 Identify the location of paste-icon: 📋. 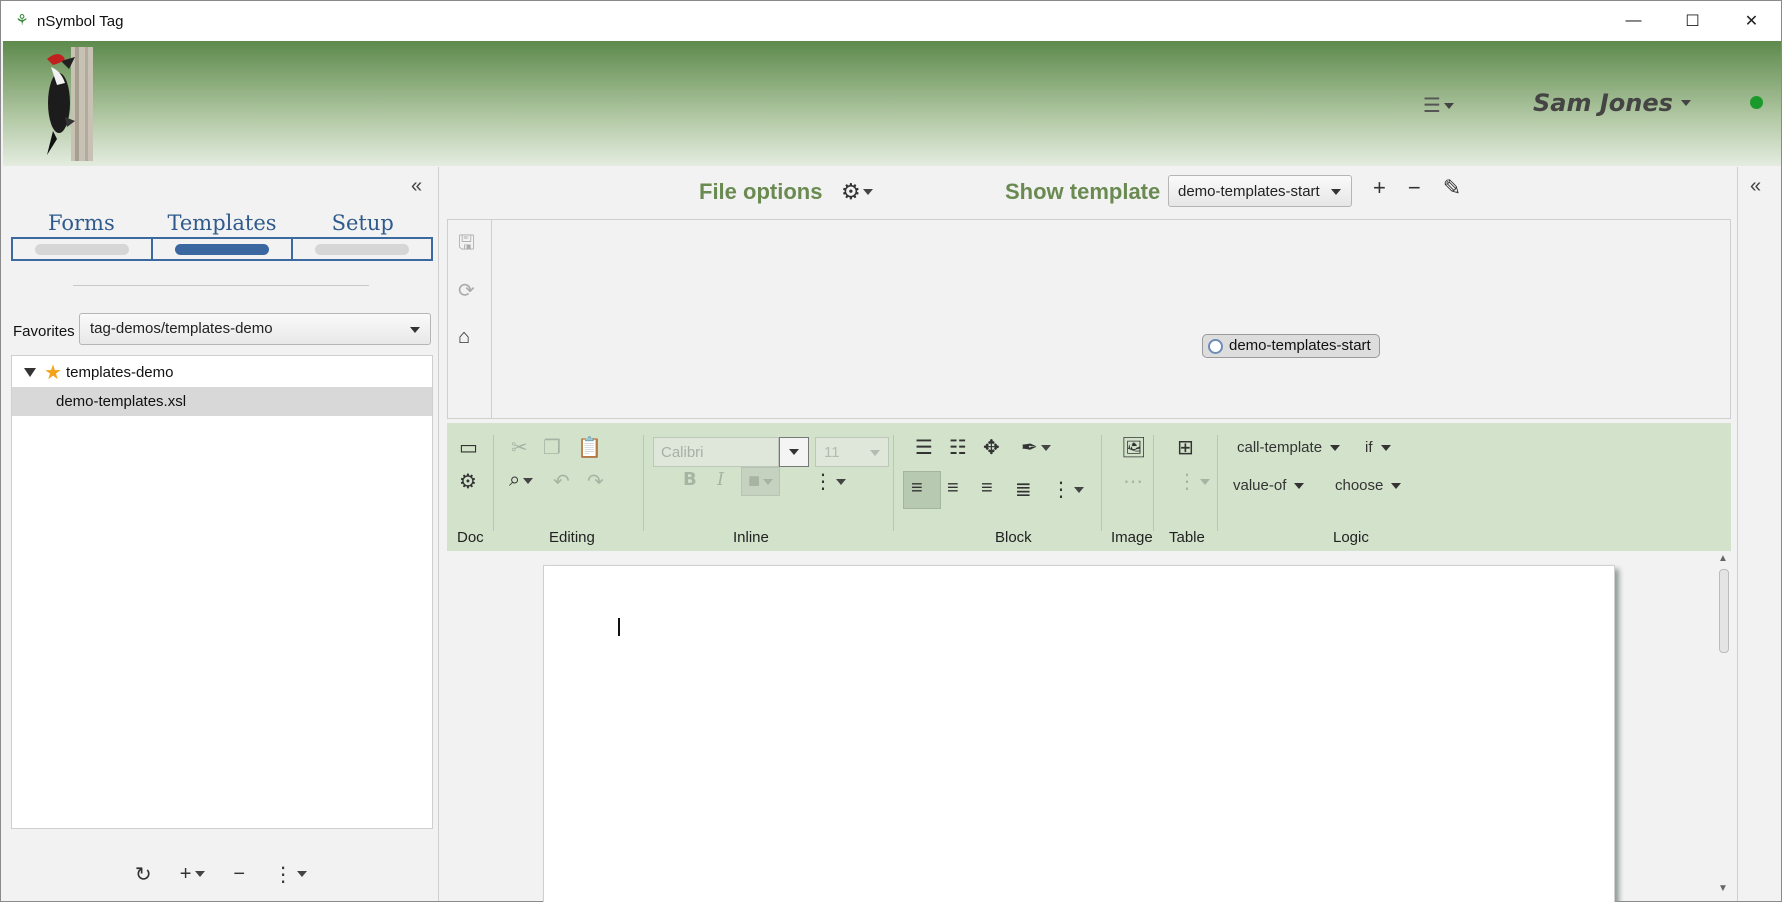
(589, 447).